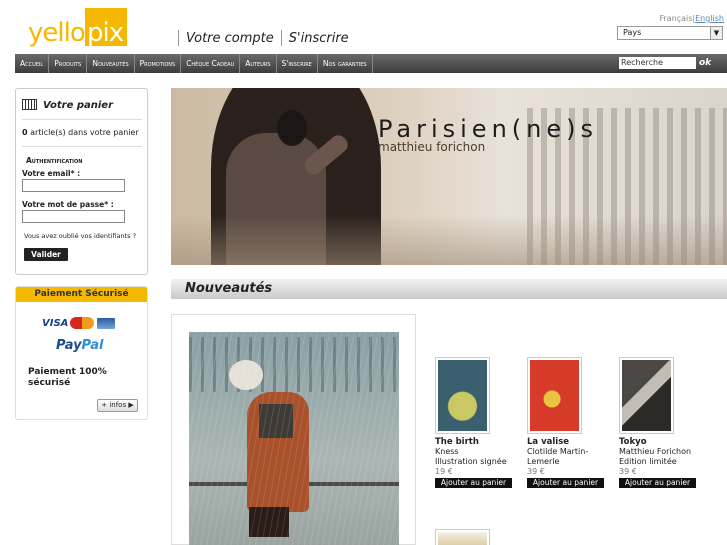 The height and width of the screenshot is (545, 727). I want to click on dropdown-arrow-icon: ▼, so click(716, 33).